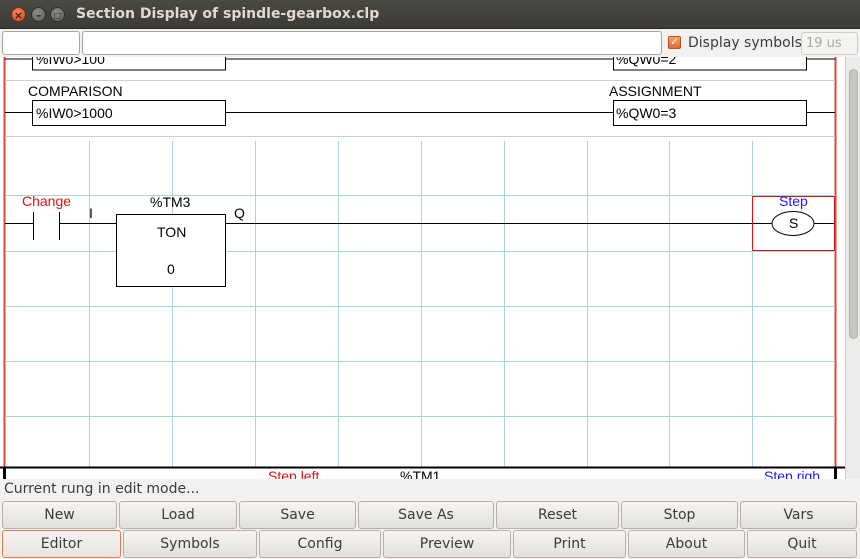 The height and width of the screenshot is (559, 860). I want to click on timer-label: %TM1, so click(420, 473).